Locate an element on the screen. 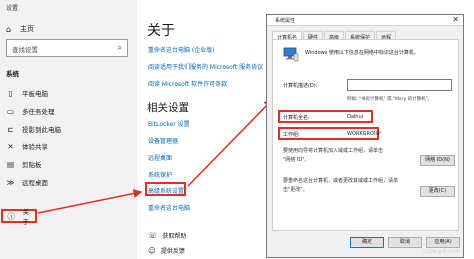 This screenshot has height=259, width=474. change-button: 更改(C) is located at coordinates (437, 191).